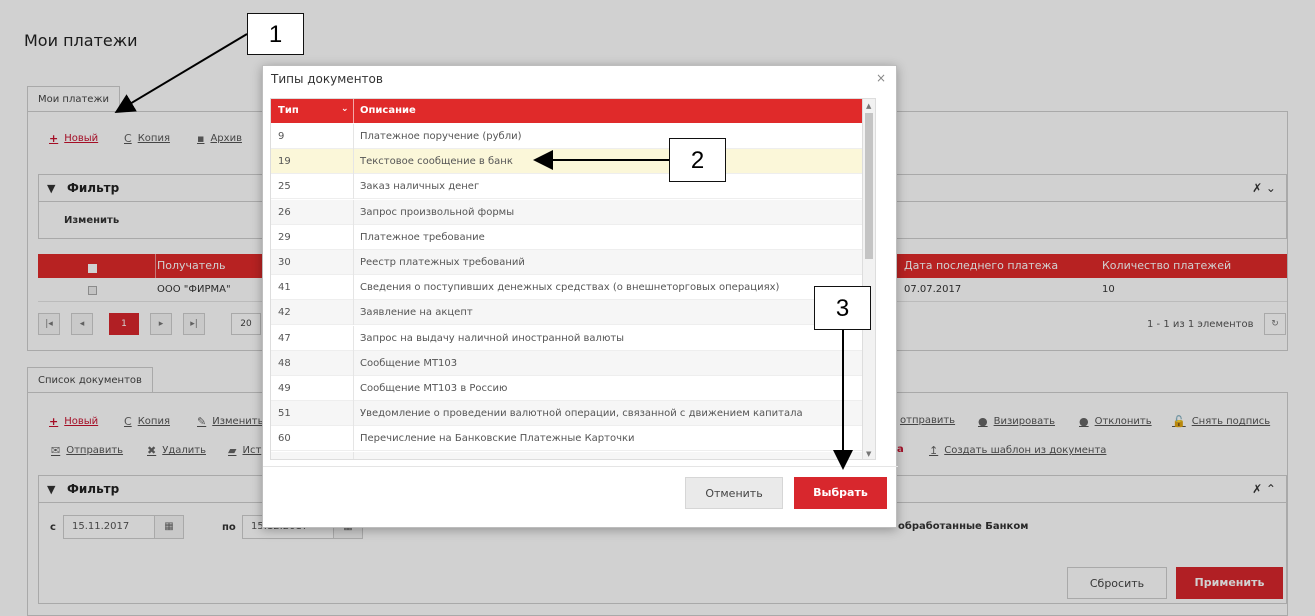 This screenshot has width=1315, height=616. Describe the element at coordinates (275, 34) in the screenshot. I see `callout-1: 1` at that location.